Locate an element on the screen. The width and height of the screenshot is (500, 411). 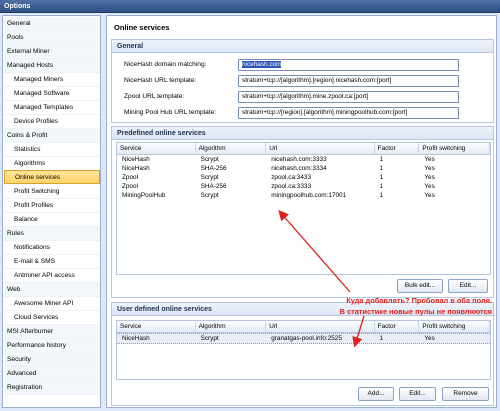
sidebar-item-performance-history: Performance history is located at coordinates (52, 346).